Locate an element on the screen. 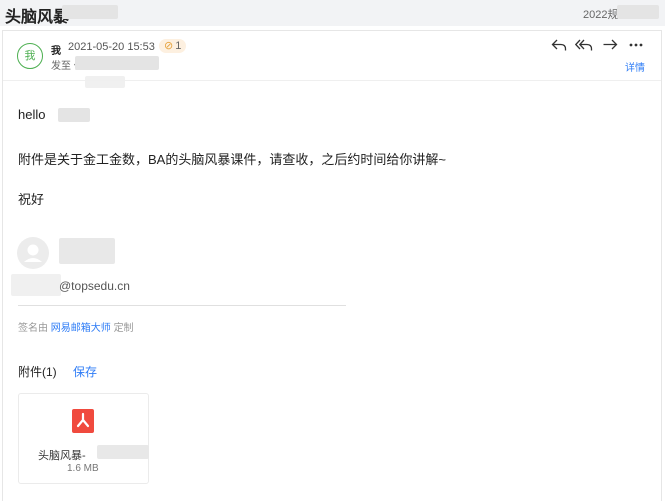 This screenshot has width=665, height=501. body-line: 附件是关于金工金数，BA的头脑风暴课件，请查收，之后约时间给你讲解~ is located at coordinates (232, 159).